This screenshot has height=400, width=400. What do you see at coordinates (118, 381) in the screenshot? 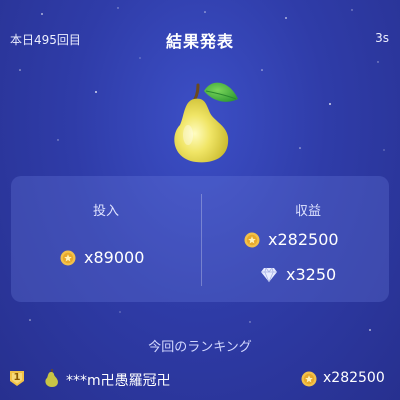
I see `player-name: ***m卍愚羅冠卍` at bounding box center [118, 381].